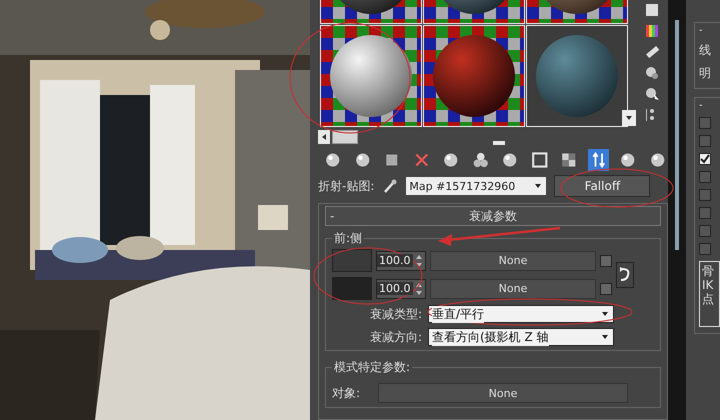  Describe the element at coordinates (503, 393) in the screenshot. I see `object-map-button: None` at that location.